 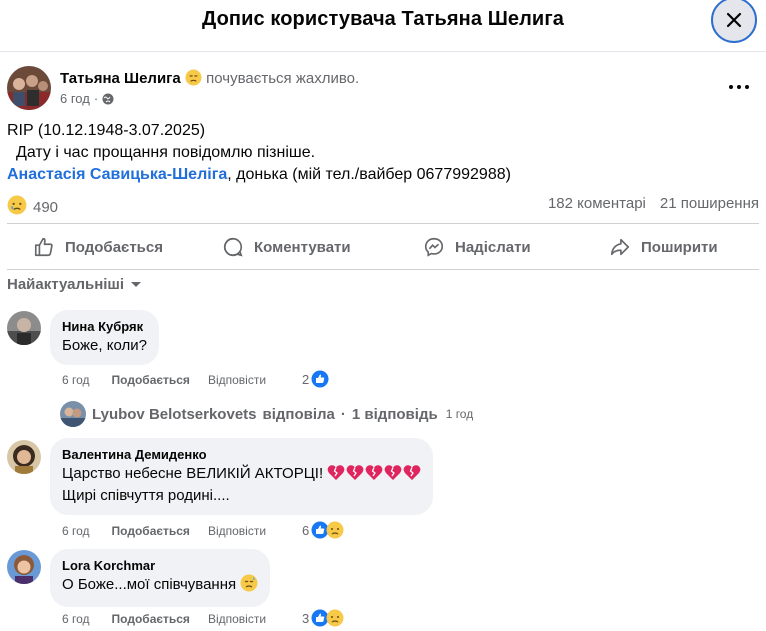 I want to click on like-button: Подобається, so click(x=98, y=247).